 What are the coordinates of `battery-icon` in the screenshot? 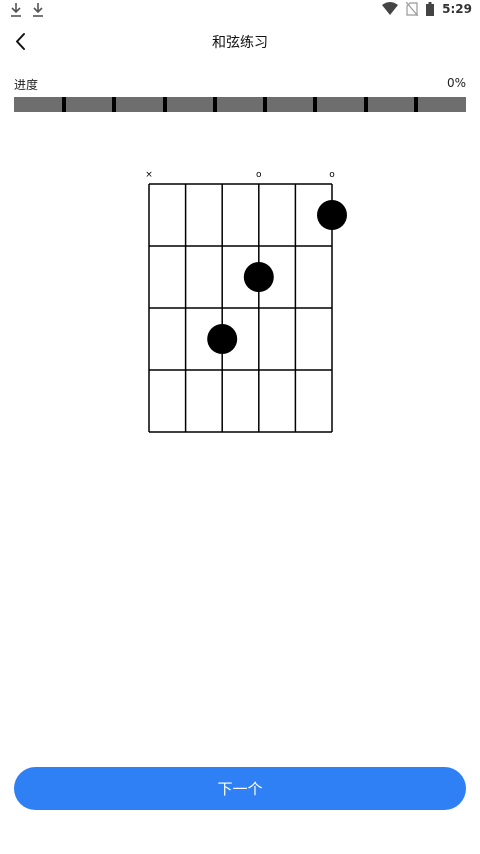 It's located at (430, 9).